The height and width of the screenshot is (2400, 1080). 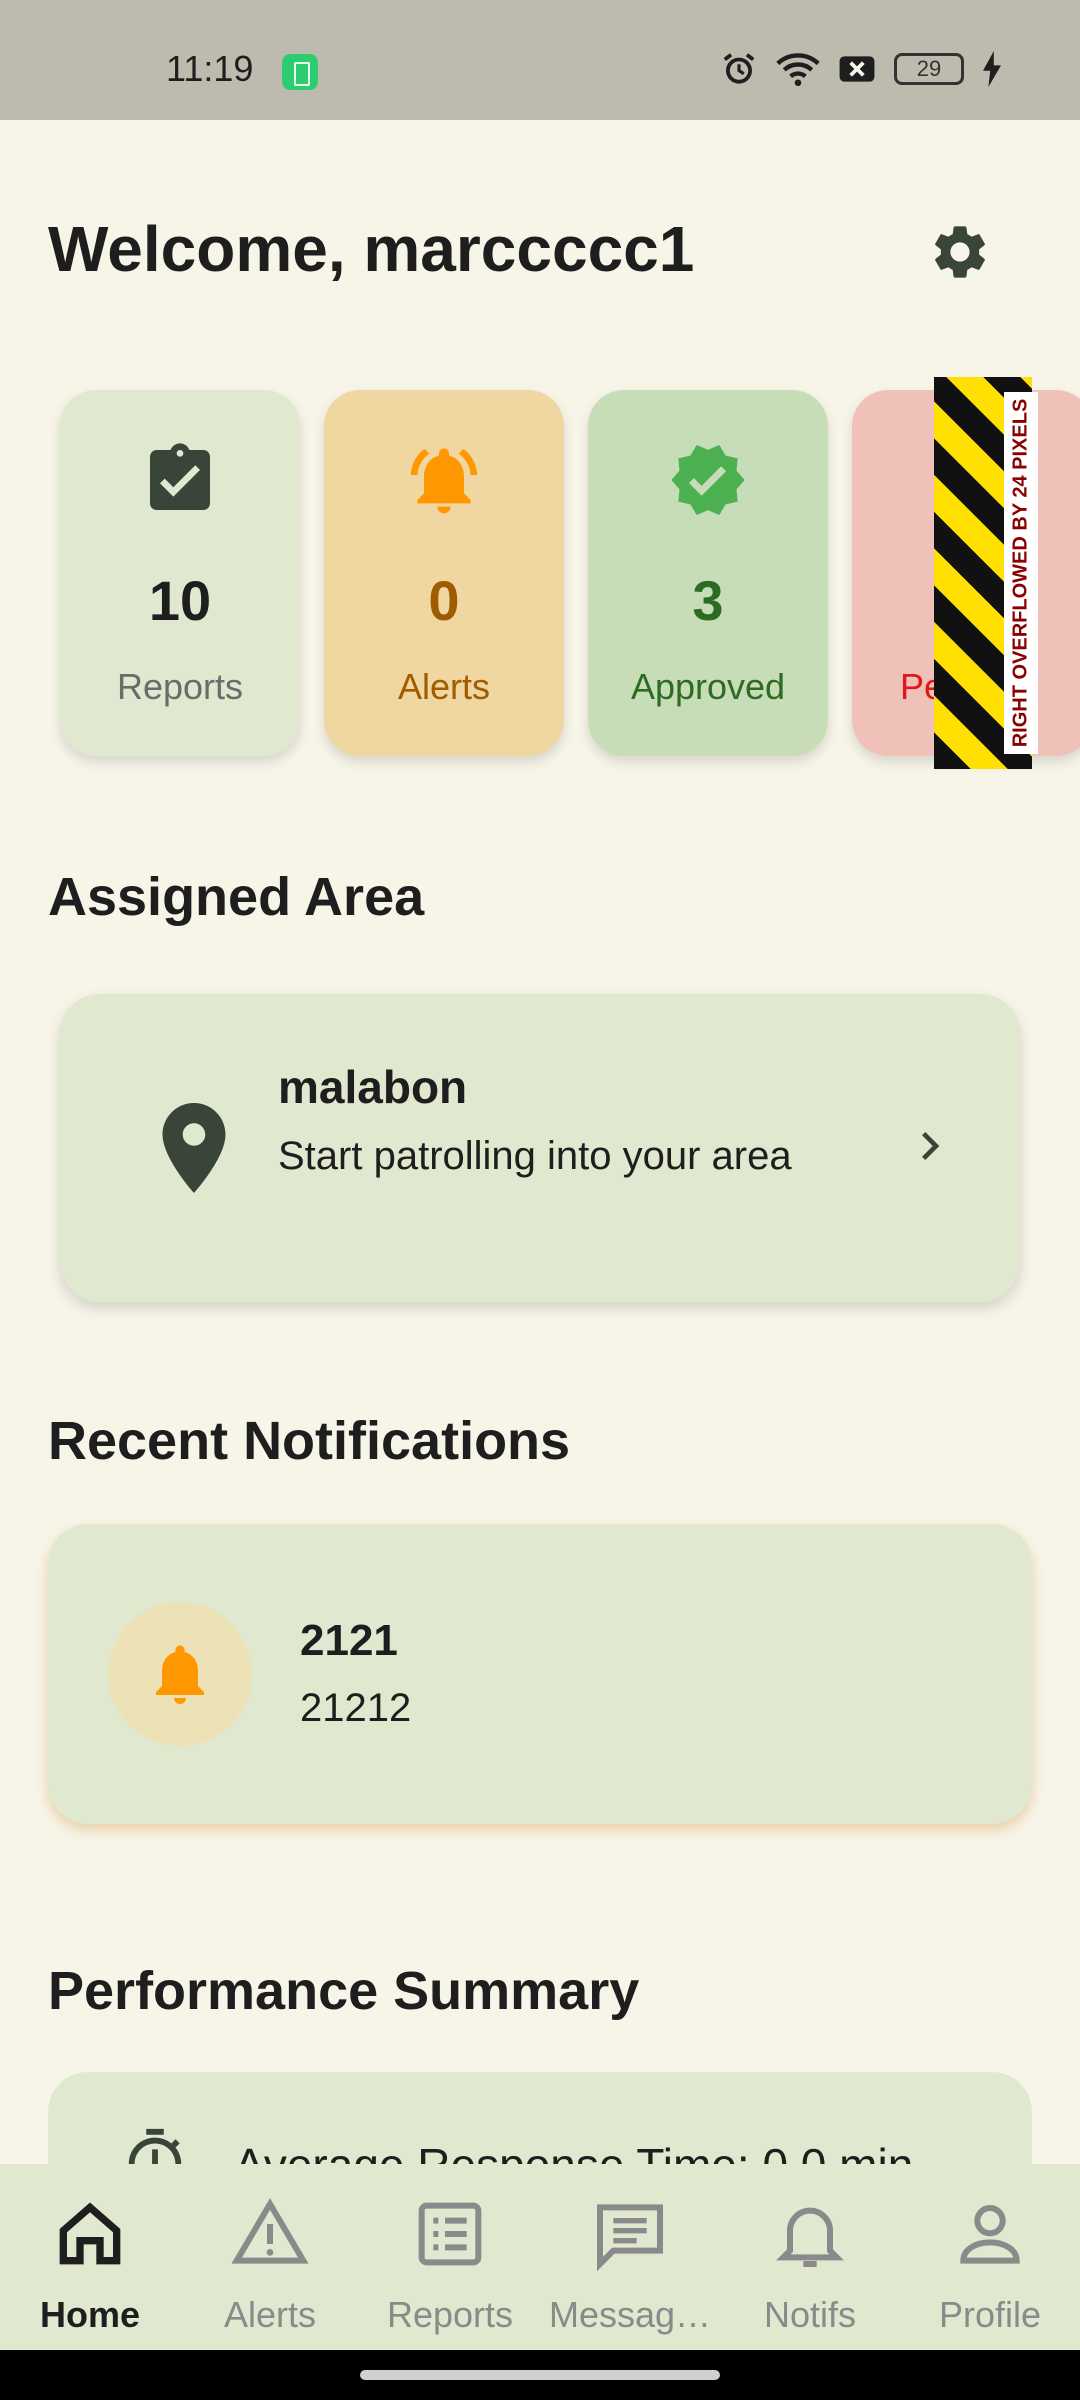 I want to click on assigned-area-title: Assigned Area, so click(x=236, y=897).